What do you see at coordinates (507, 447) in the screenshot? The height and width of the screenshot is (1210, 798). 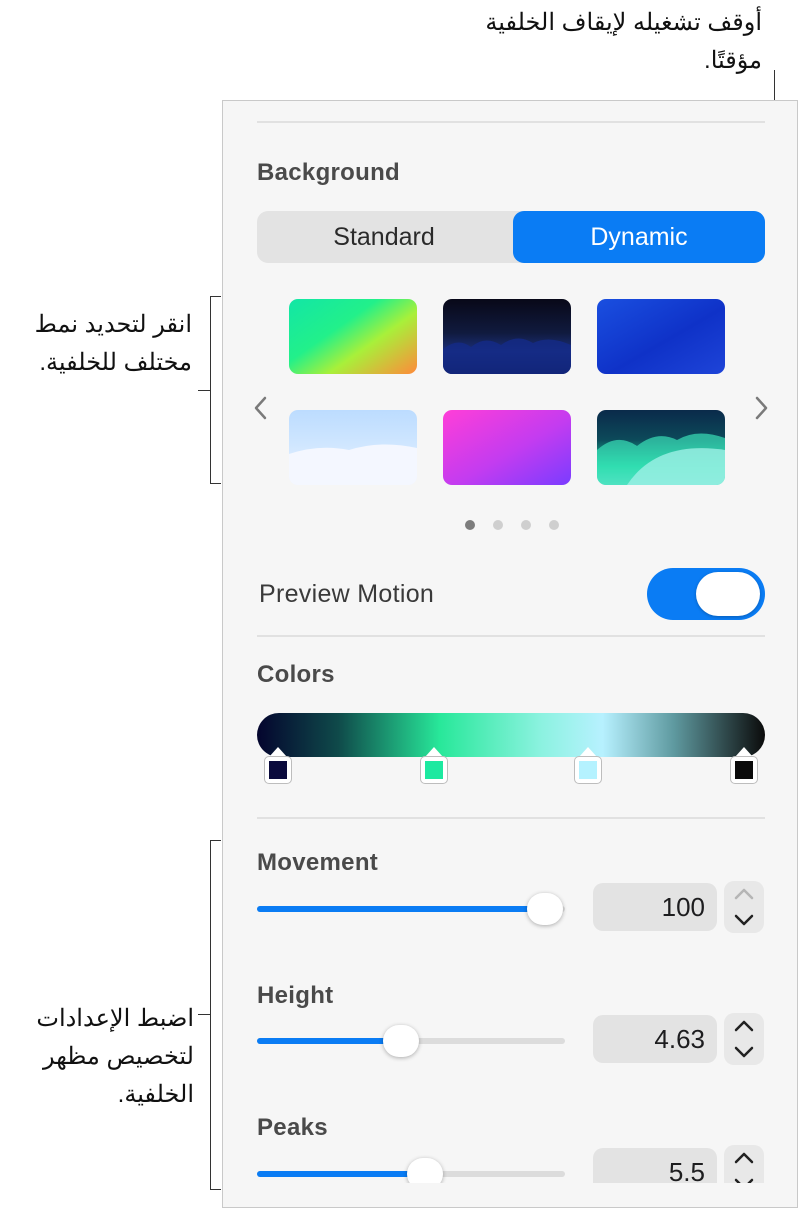 I see `style-swatch-magenta` at bounding box center [507, 447].